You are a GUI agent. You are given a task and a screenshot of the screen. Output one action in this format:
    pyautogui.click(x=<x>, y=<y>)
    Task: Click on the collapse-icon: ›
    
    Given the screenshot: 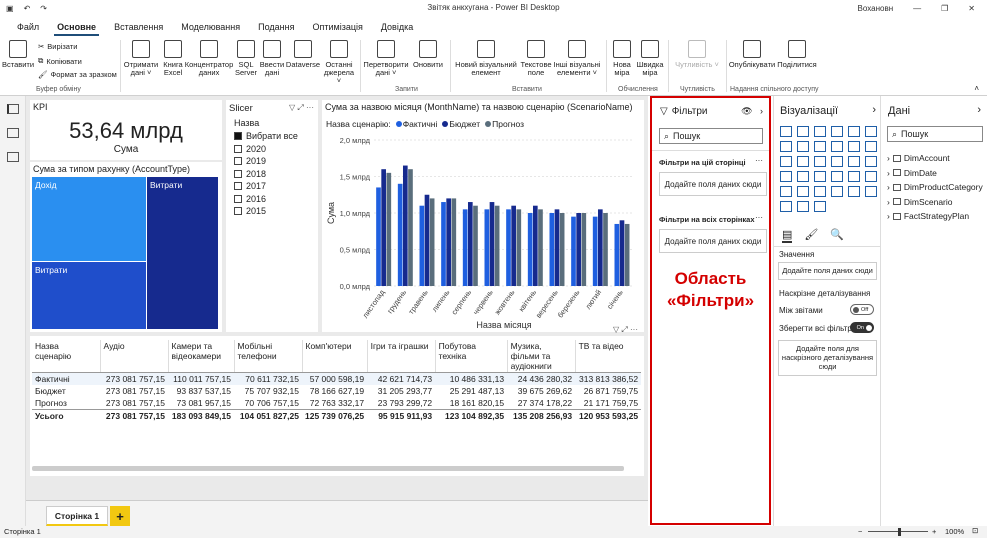 What is the action you would take?
    pyautogui.click(x=979, y=110)
    